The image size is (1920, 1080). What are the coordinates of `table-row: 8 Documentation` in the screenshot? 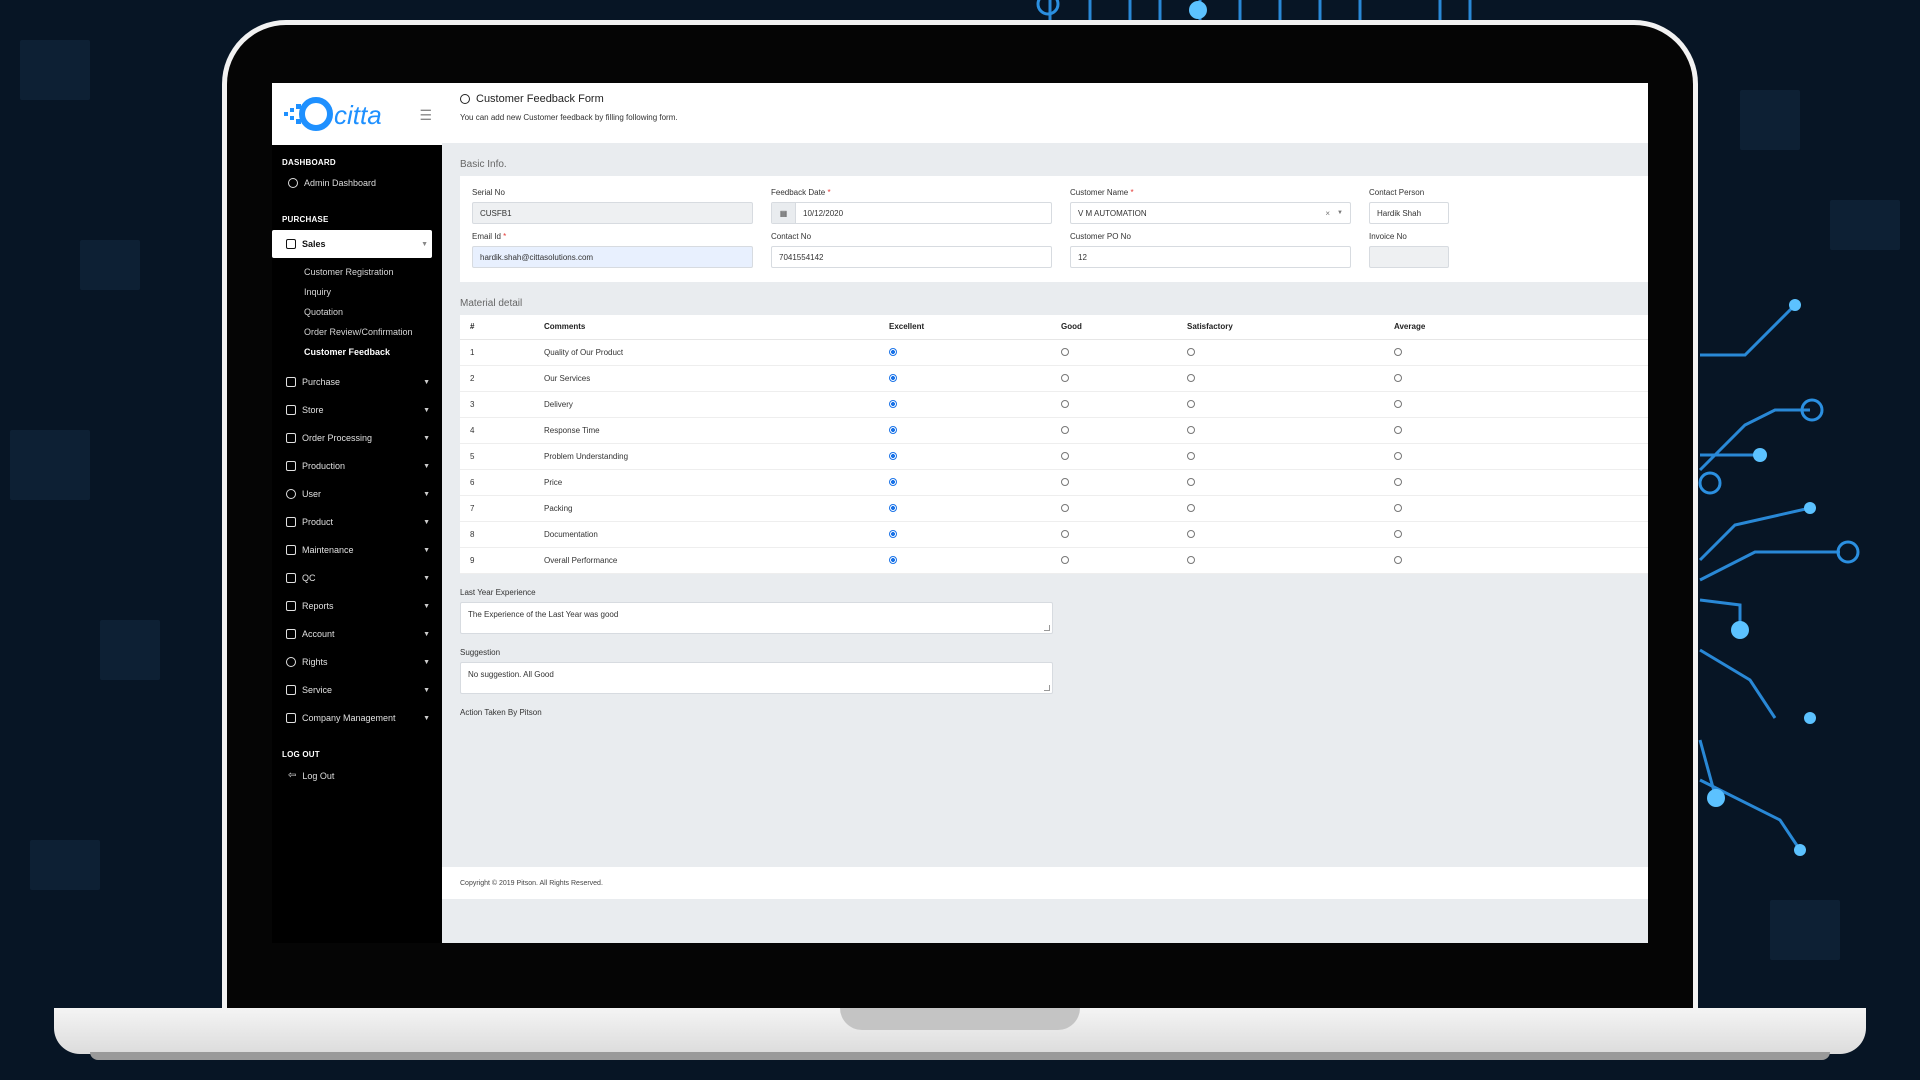 It's located at (1054, 534).